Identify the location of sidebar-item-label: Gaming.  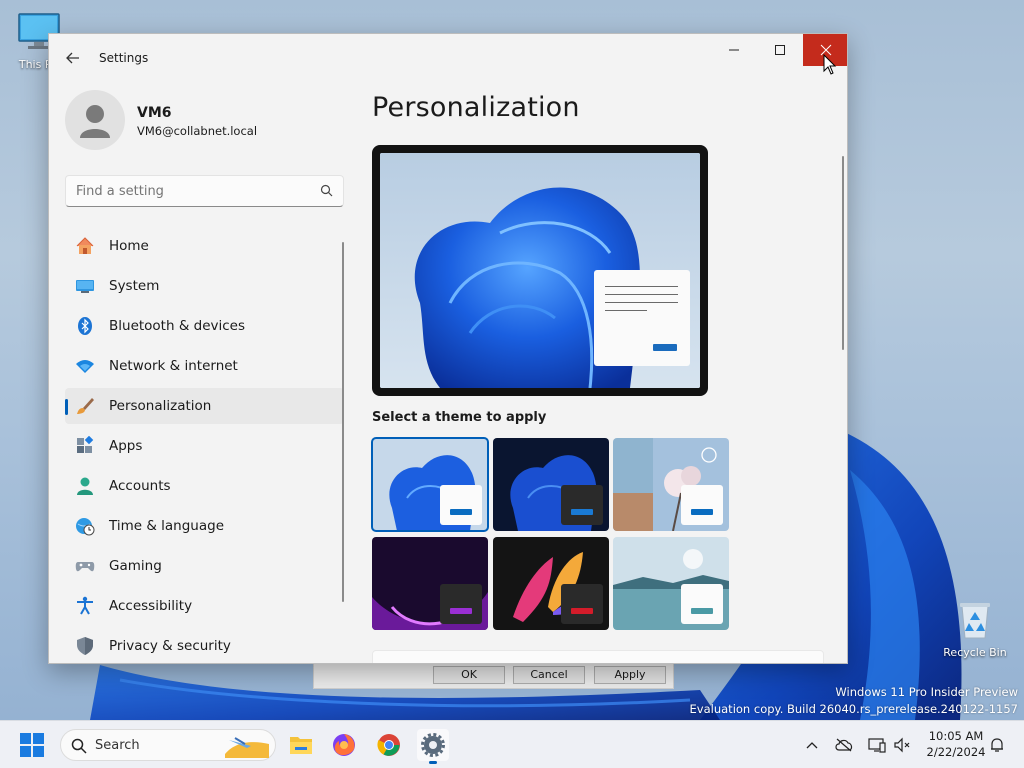
(135, 566).